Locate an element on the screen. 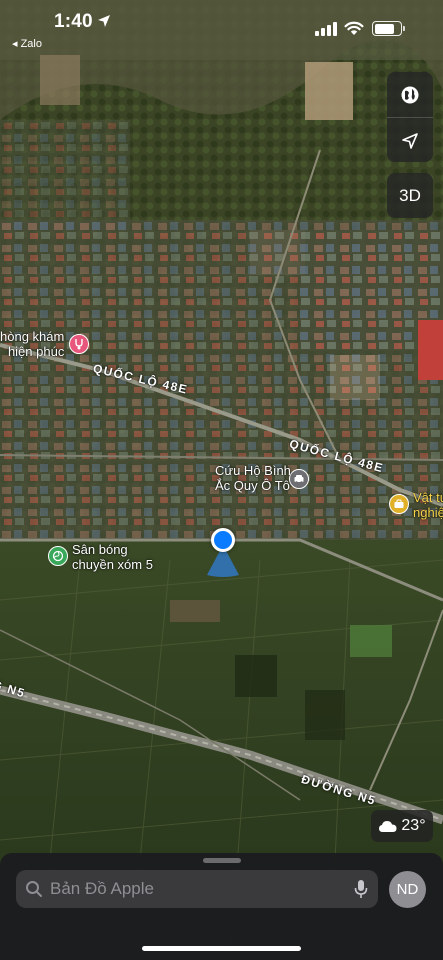 This screenshot has width=443, height=960. current-location-button is located at coordinates (410, 140).